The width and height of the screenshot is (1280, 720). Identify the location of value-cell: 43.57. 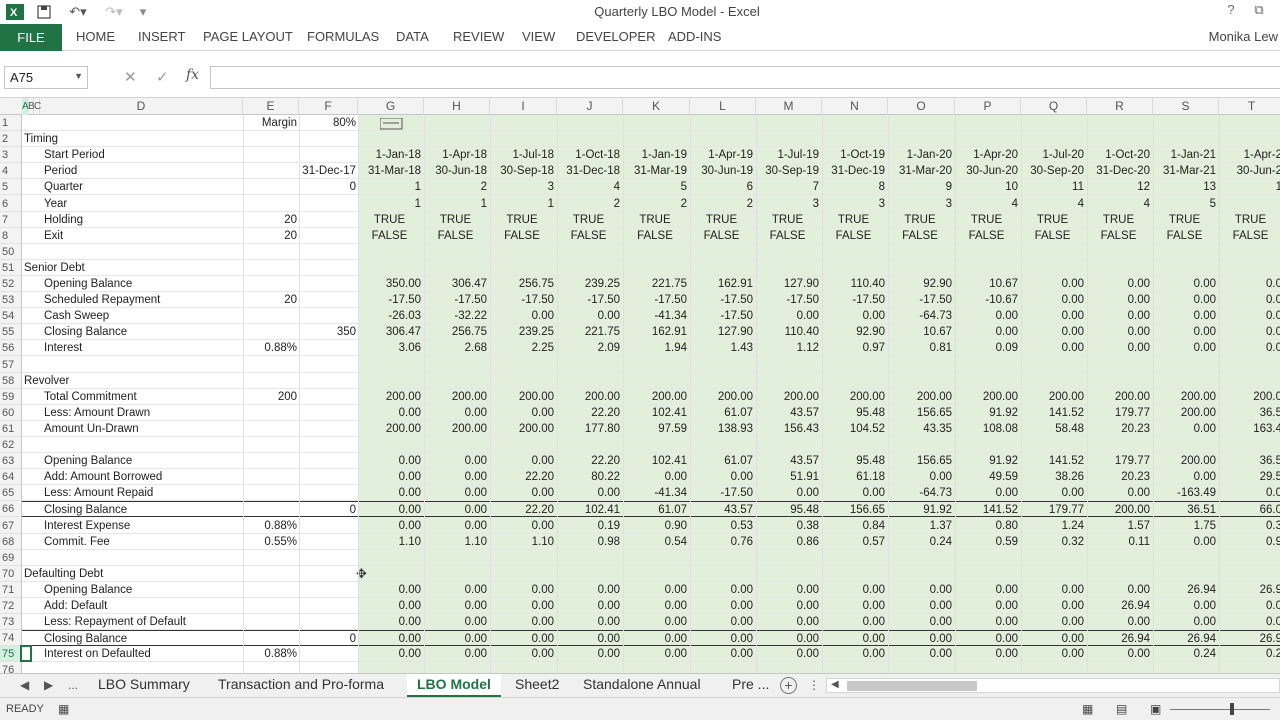
(787, 461).